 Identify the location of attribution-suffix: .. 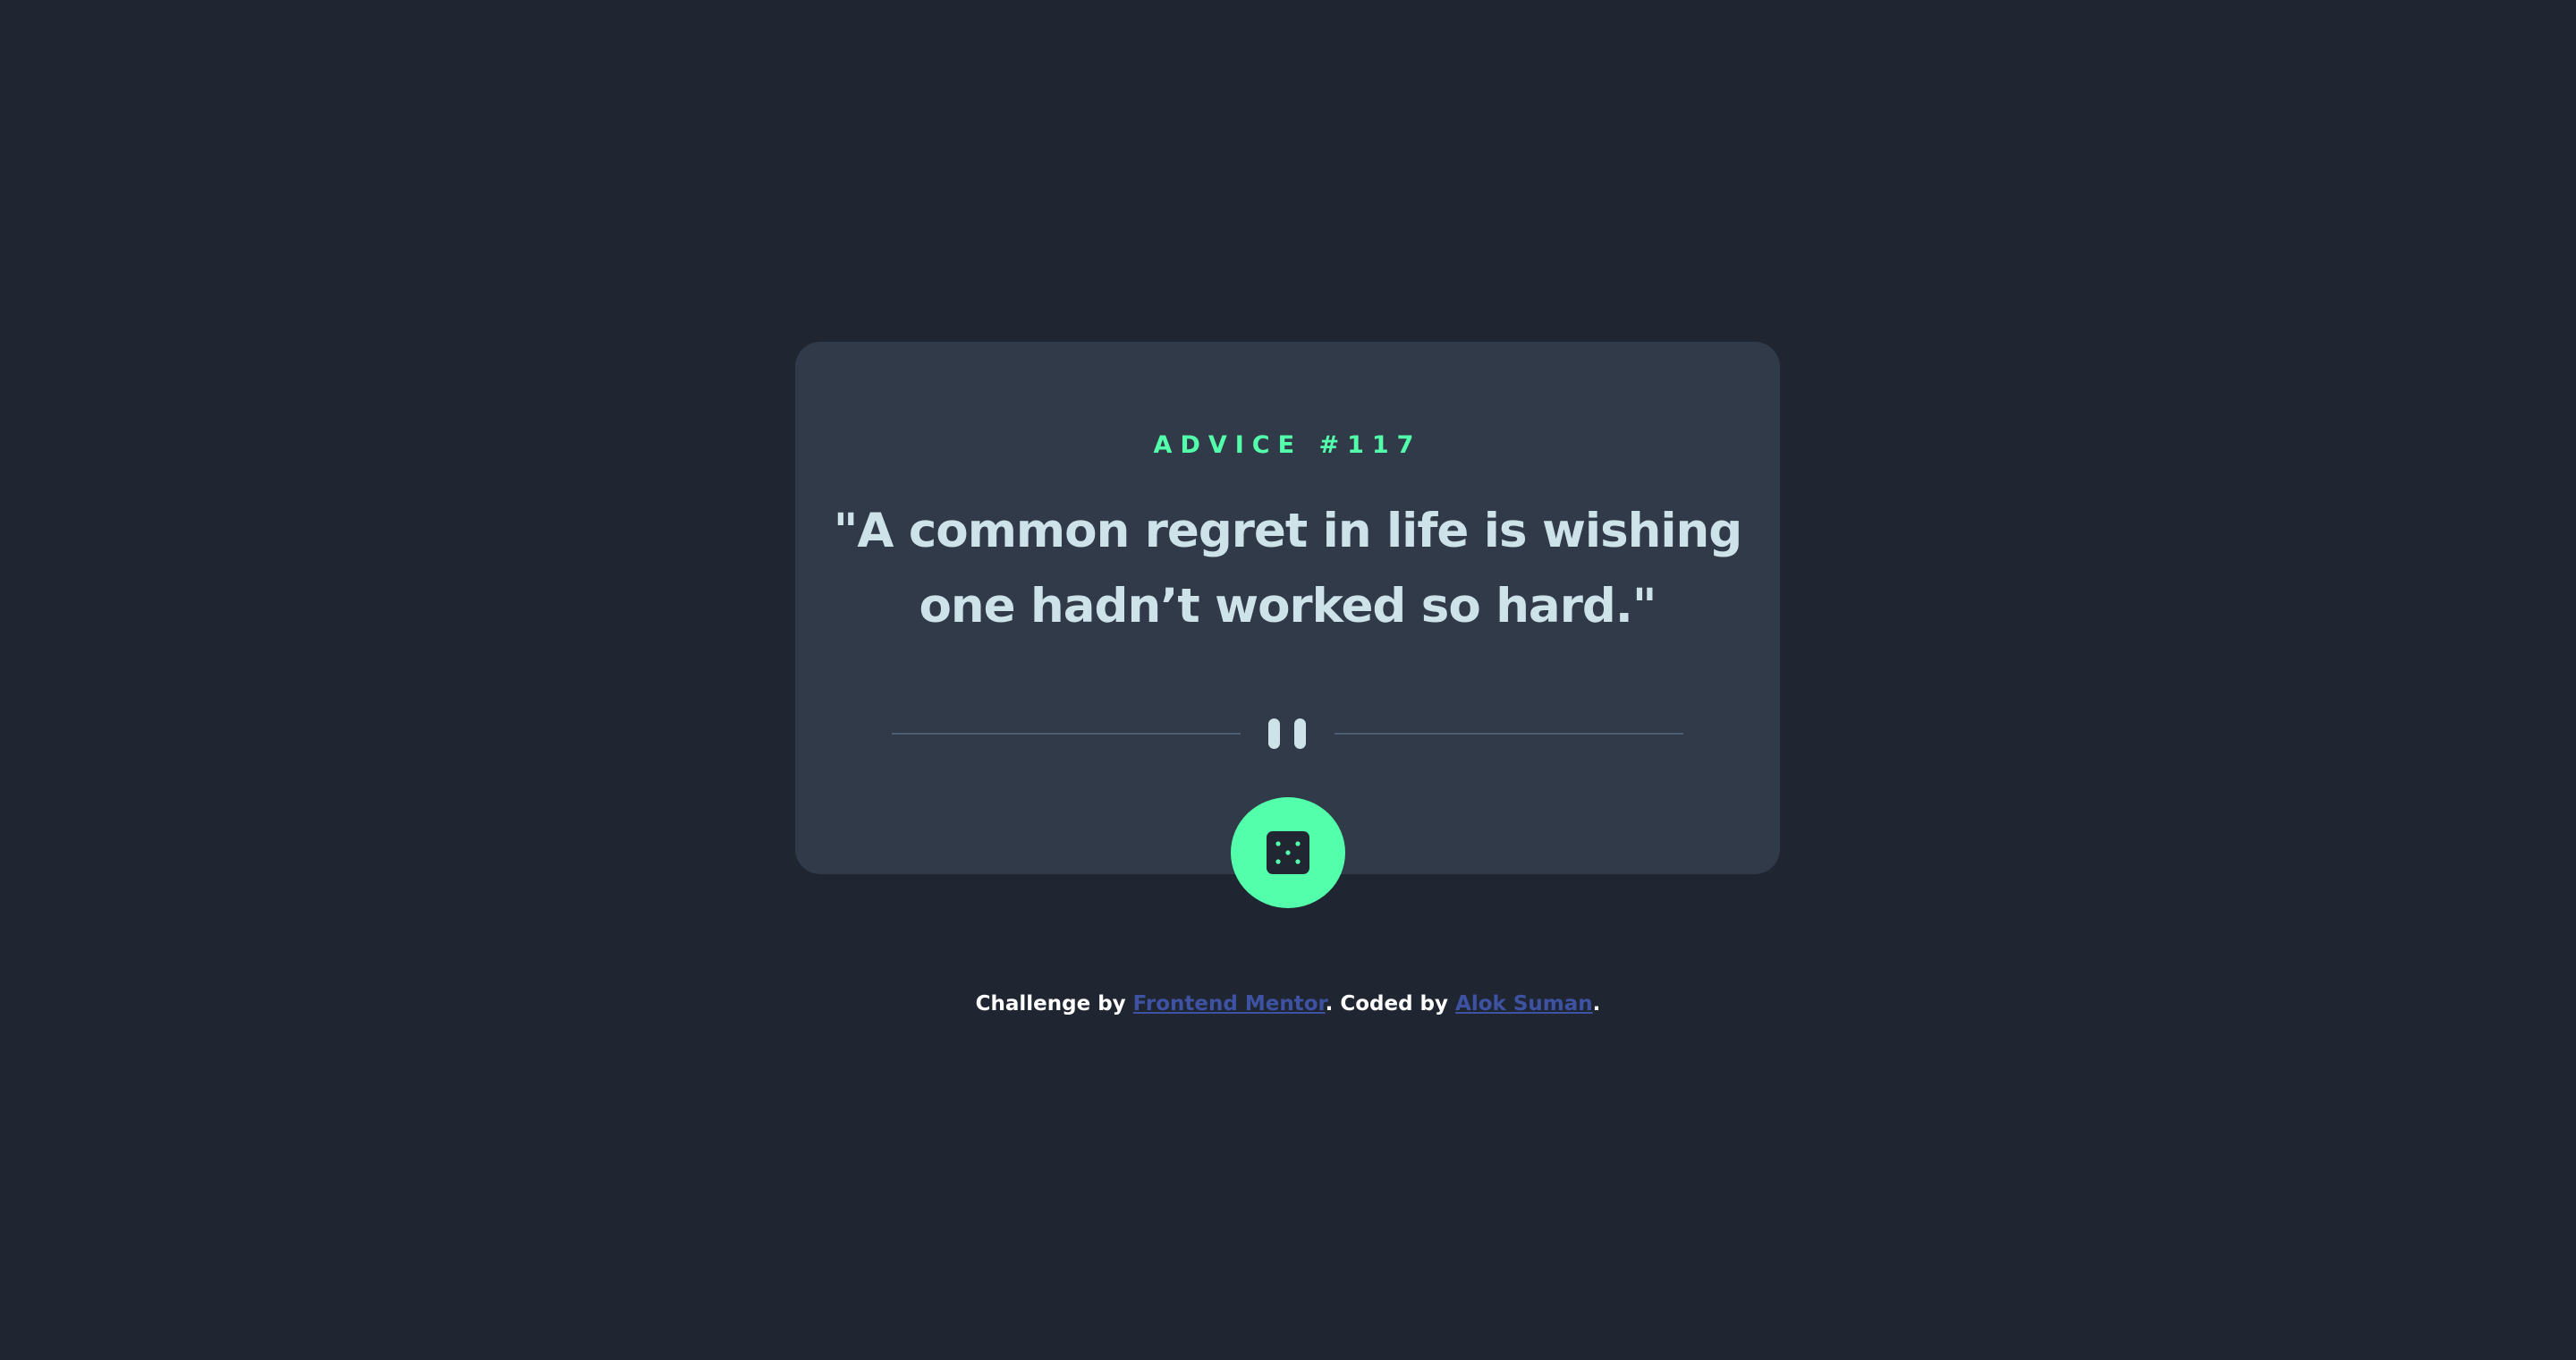
(1596, 1004).